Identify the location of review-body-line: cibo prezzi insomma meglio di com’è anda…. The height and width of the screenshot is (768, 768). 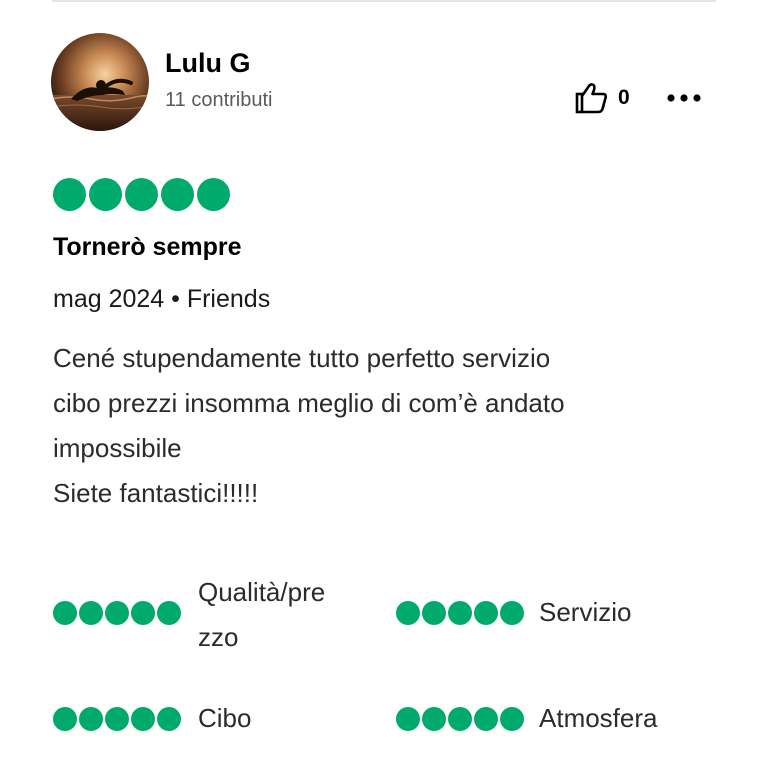
(309, 403).